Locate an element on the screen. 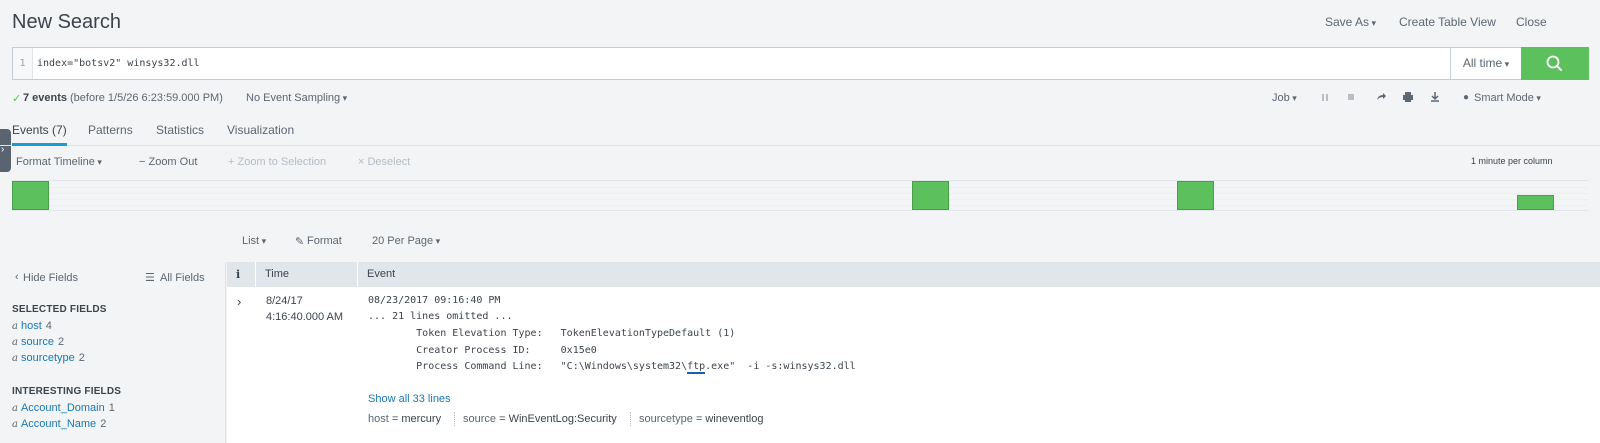  field-item: a host 4 is located at coordinates (32, 326).